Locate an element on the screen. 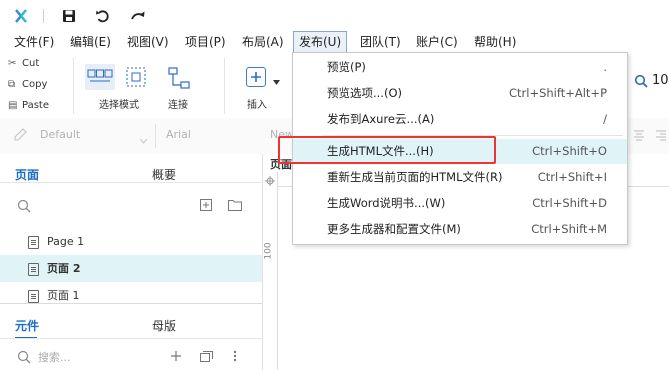 This screenshot has height=370, width=669. page-item: 页面 1 is located at coordinates (131, 295).